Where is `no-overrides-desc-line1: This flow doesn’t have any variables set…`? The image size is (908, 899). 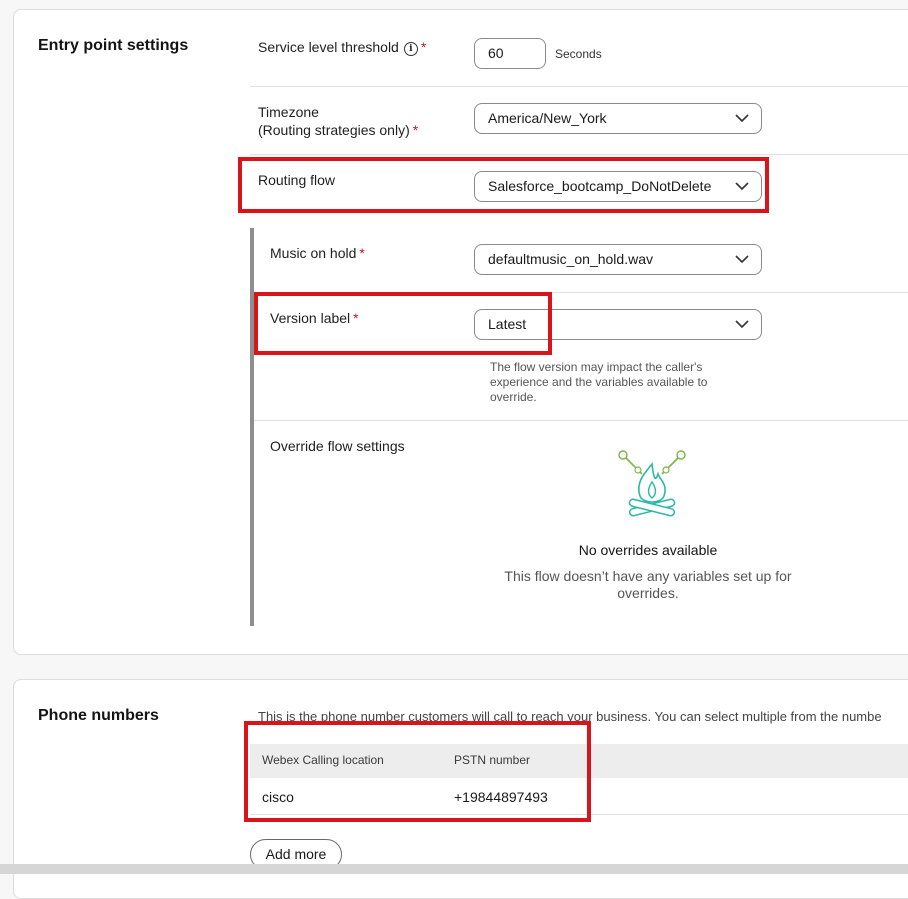
no-overrides-desc-line1: This flow doesn’t have any variables set… is located at coordinates (648, 576).